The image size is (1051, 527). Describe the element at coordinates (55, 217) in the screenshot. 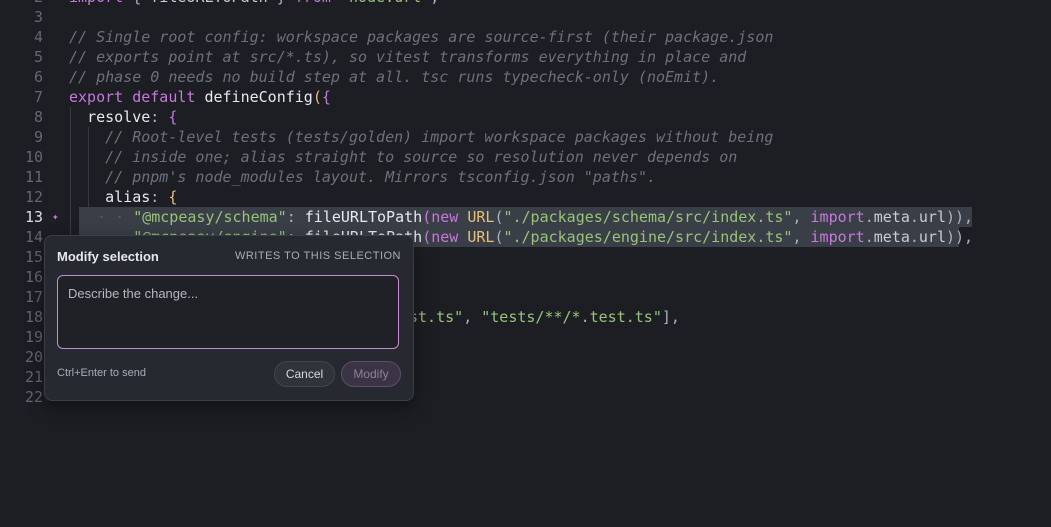

I see `ai-sparkle-icon: ✦` at that location.